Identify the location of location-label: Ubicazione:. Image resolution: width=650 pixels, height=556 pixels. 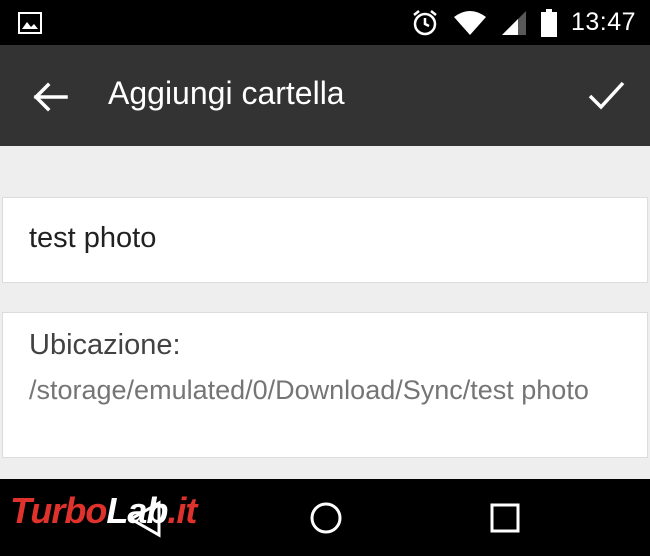
(105, 345).